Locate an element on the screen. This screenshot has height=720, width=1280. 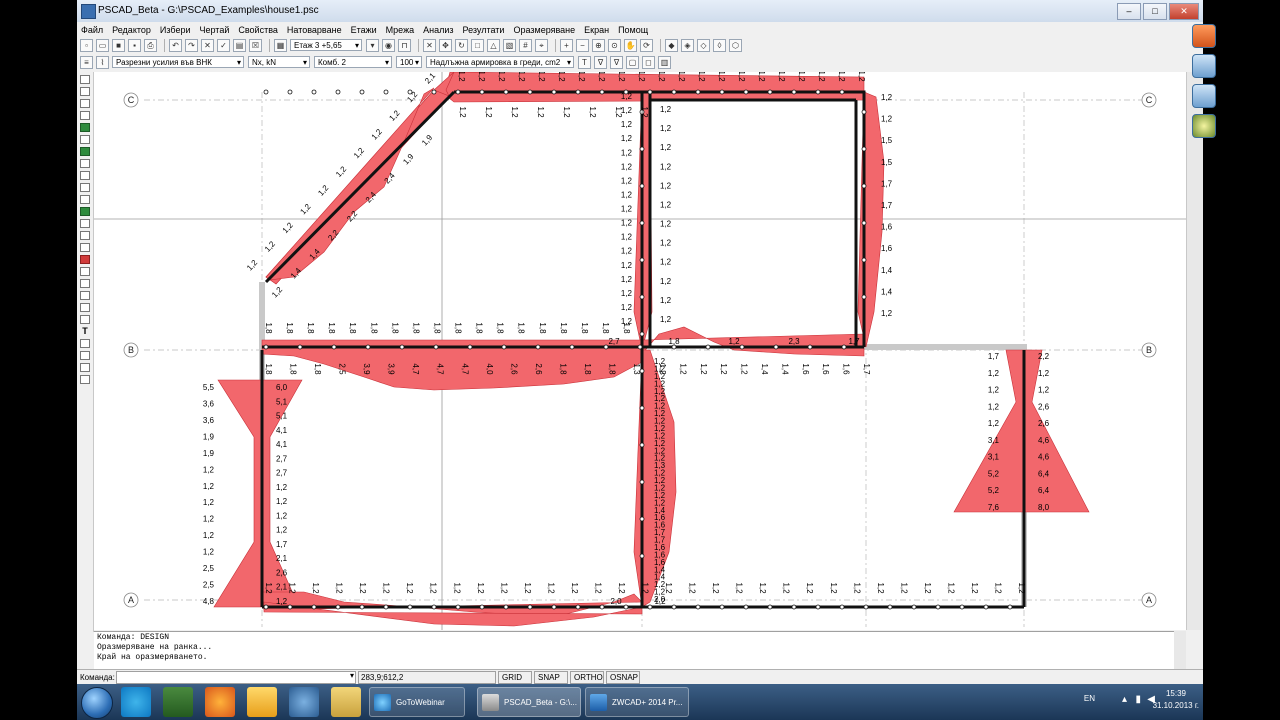
osnap-toggle: OSNAP is located at coordinates (623, 677).